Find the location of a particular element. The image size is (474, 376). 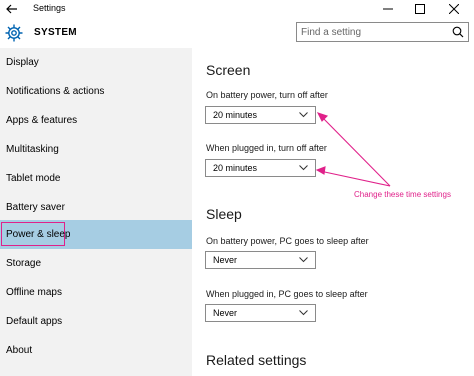

annotation-text: Change these time settings is located at coordinates (402, 194).